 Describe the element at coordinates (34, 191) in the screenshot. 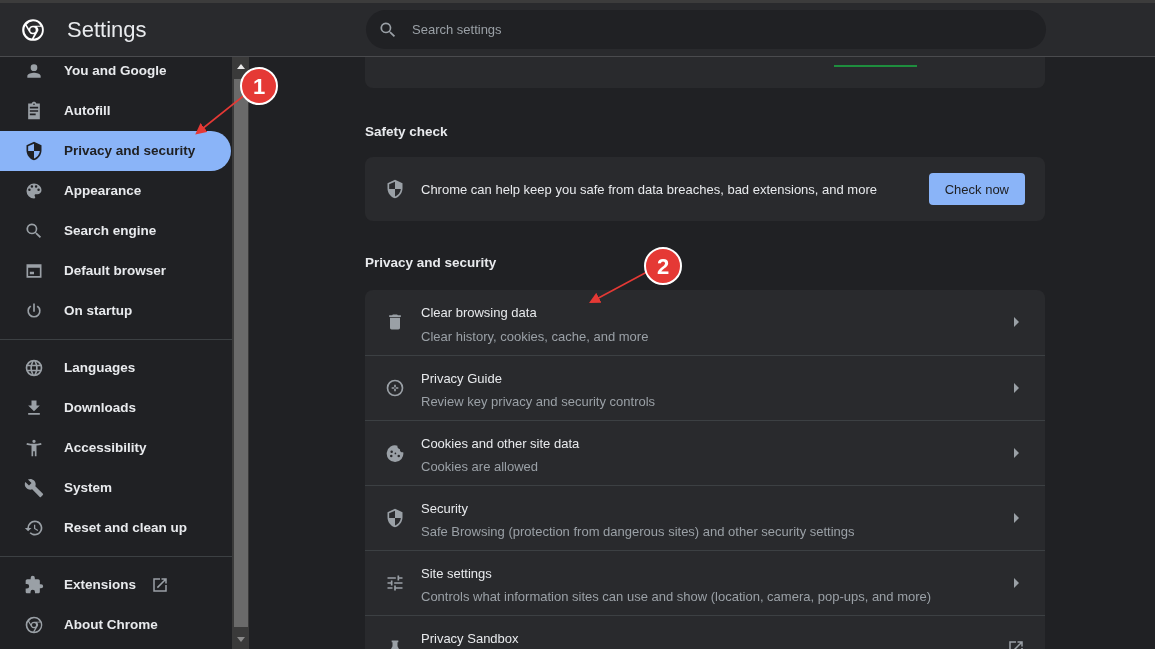

I see `palette-icon` at that location.